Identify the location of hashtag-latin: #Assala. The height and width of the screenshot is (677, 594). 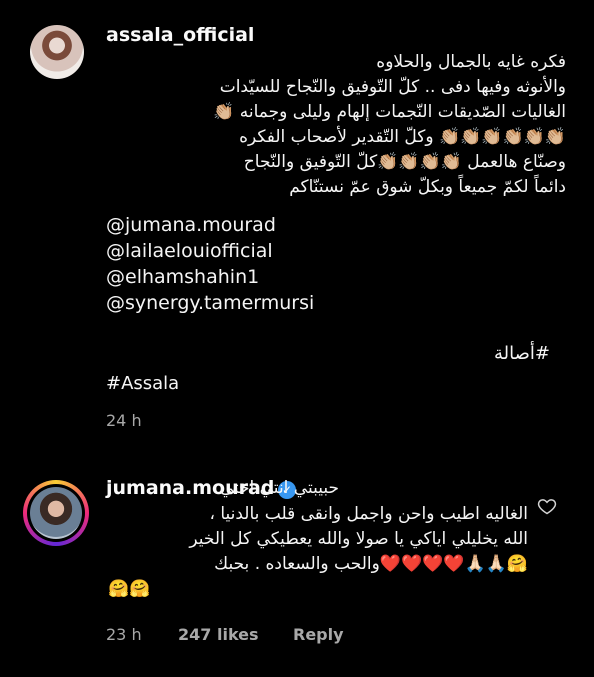
(142, 383).